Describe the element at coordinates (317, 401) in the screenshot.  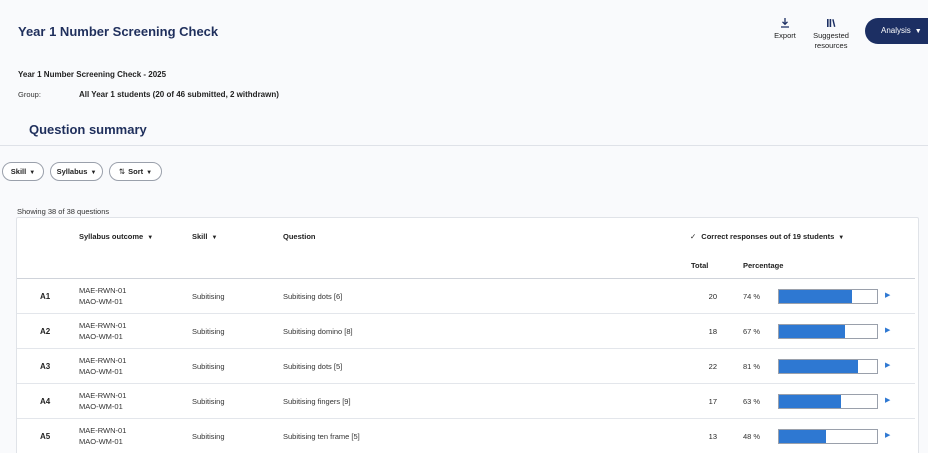
I see `question-name: Subitising fingers [9]` at that location.